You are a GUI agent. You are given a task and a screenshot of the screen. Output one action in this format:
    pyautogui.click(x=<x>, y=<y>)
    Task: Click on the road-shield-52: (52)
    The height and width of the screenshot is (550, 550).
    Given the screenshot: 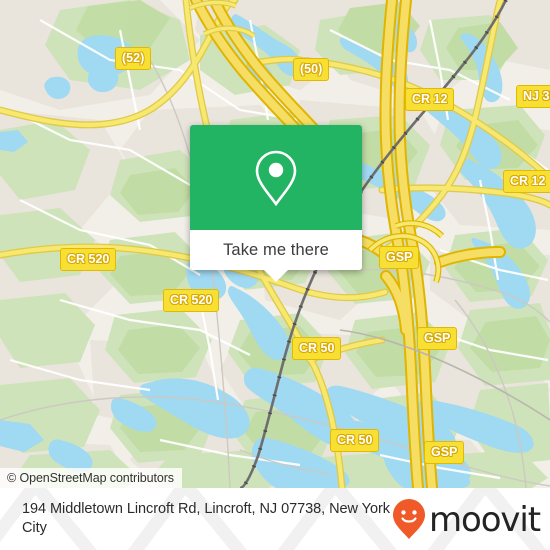 What is the action you would take?
    pyautogui.click(x=133, y=58)
    